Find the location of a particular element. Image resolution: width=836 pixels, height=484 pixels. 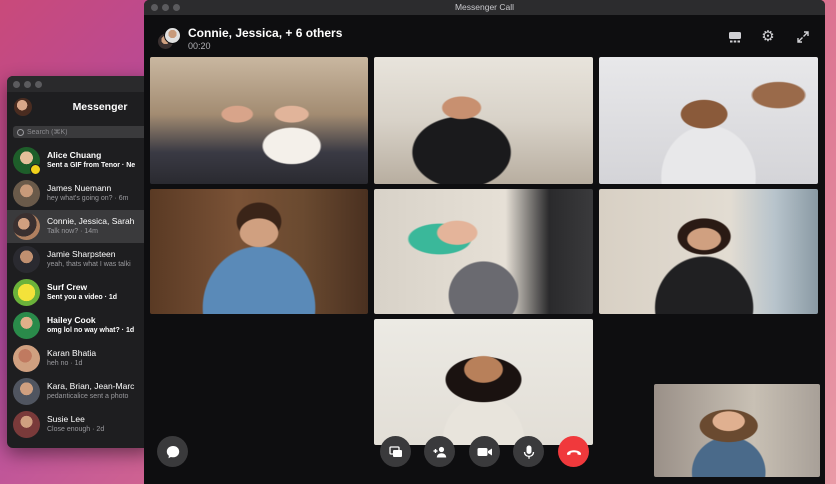

call-duration: 00:20 is located at coordinates (199, 46).